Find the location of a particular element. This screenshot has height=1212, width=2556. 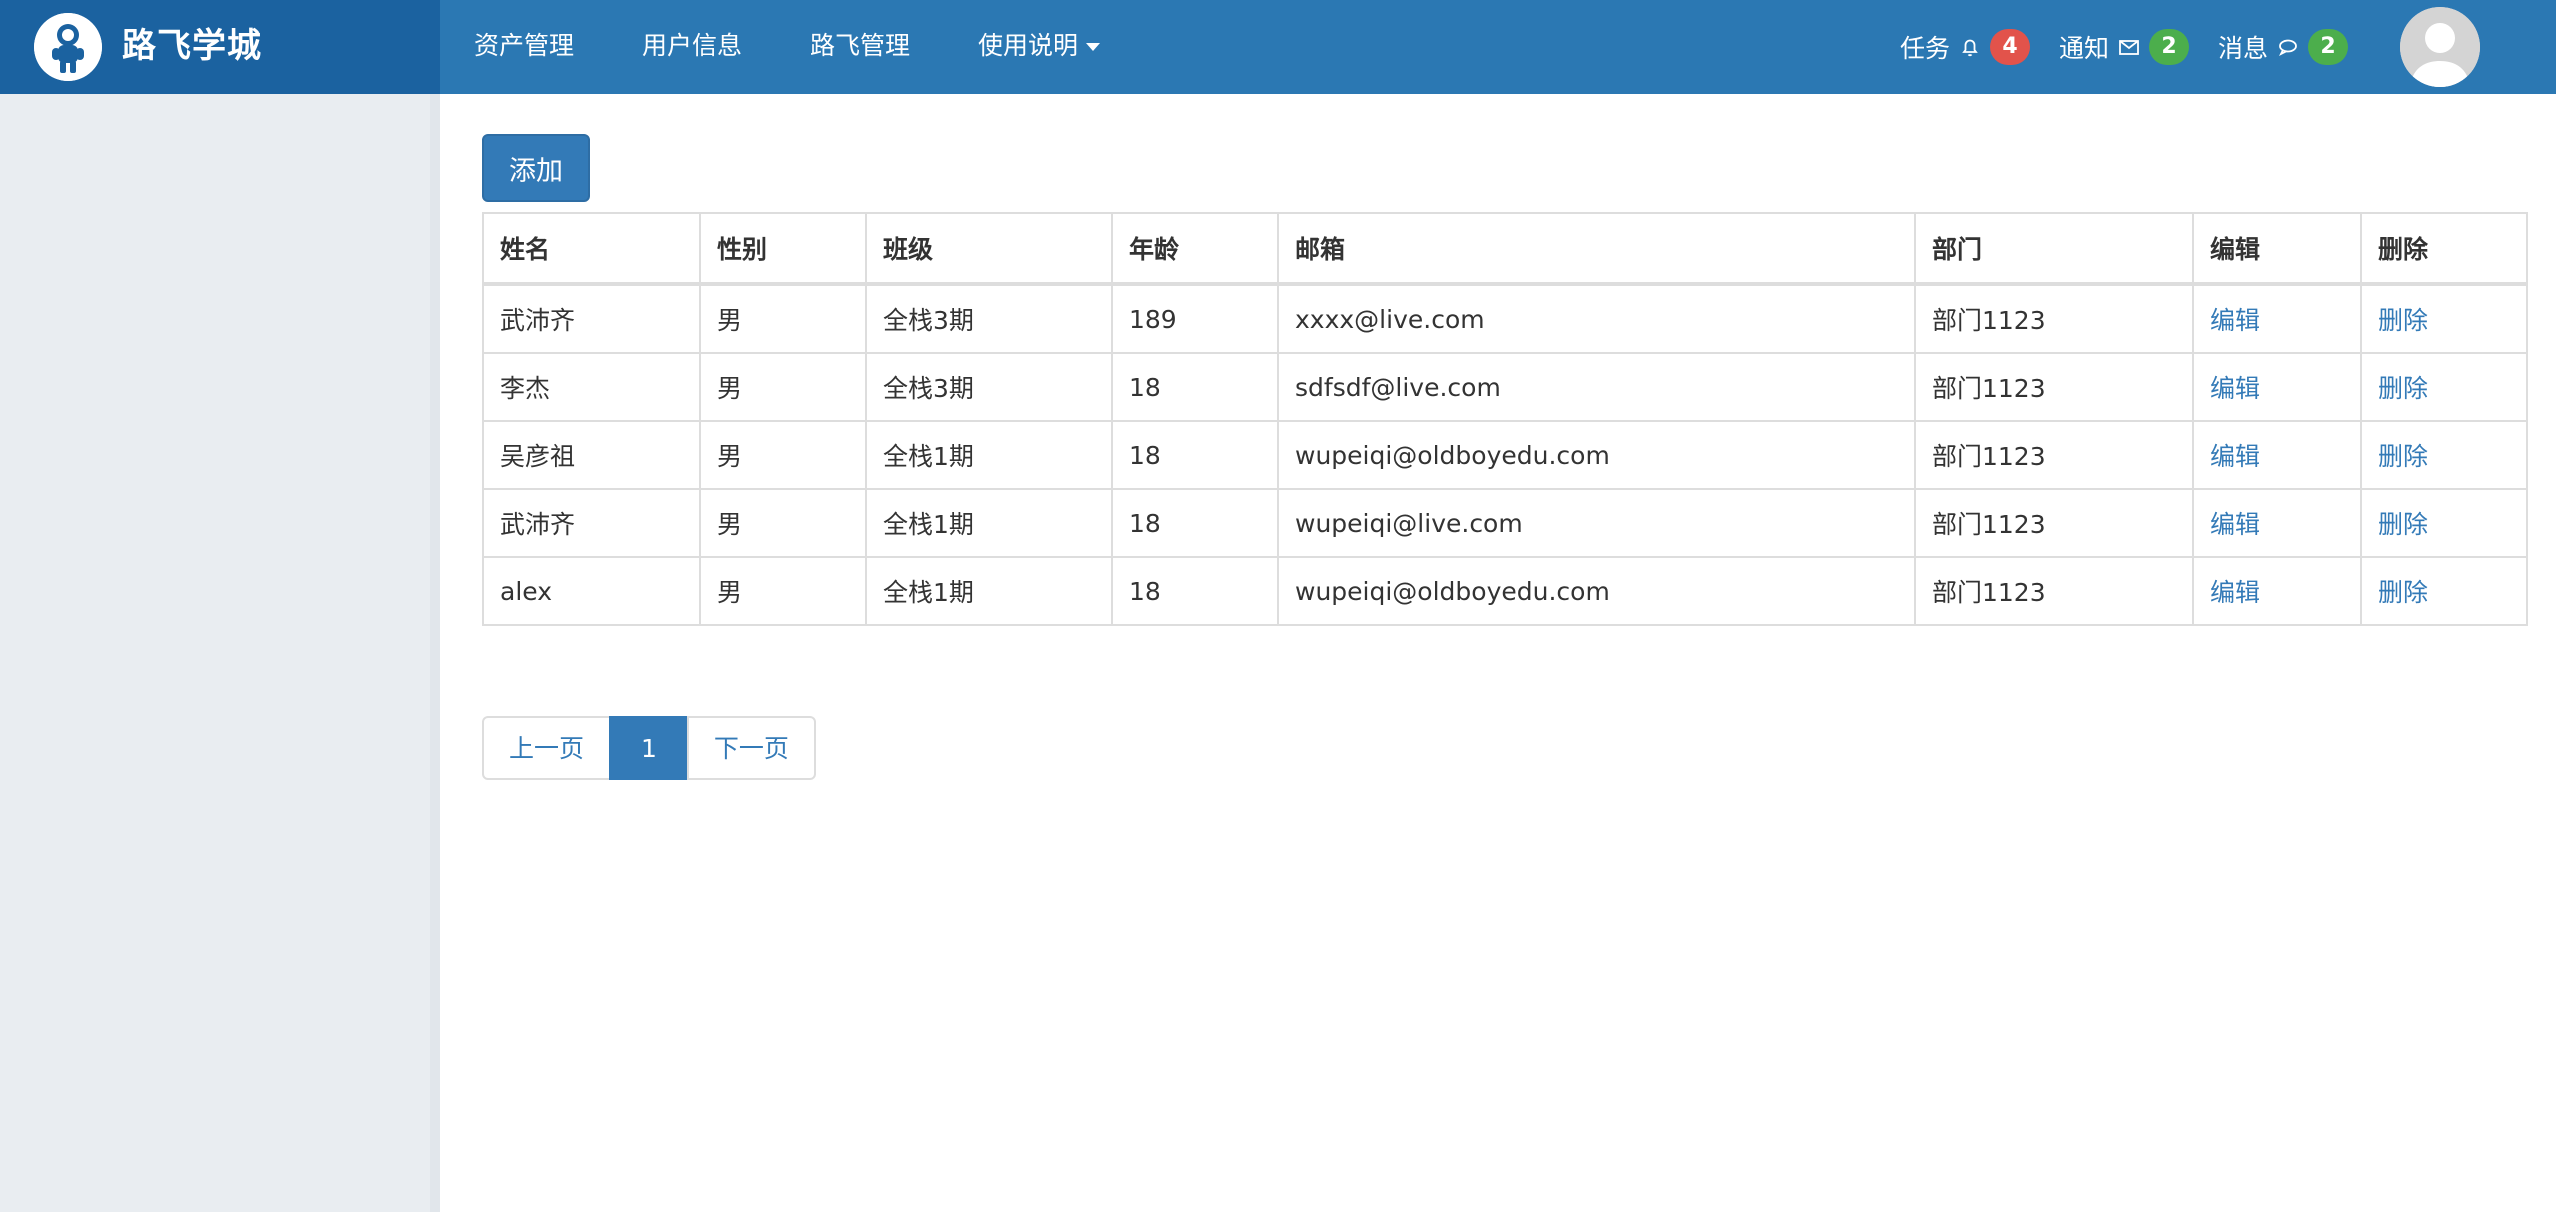

main-menu: 资产管理 用户信息 路飞管理 使用说明 is located at coordinates (787, 47).